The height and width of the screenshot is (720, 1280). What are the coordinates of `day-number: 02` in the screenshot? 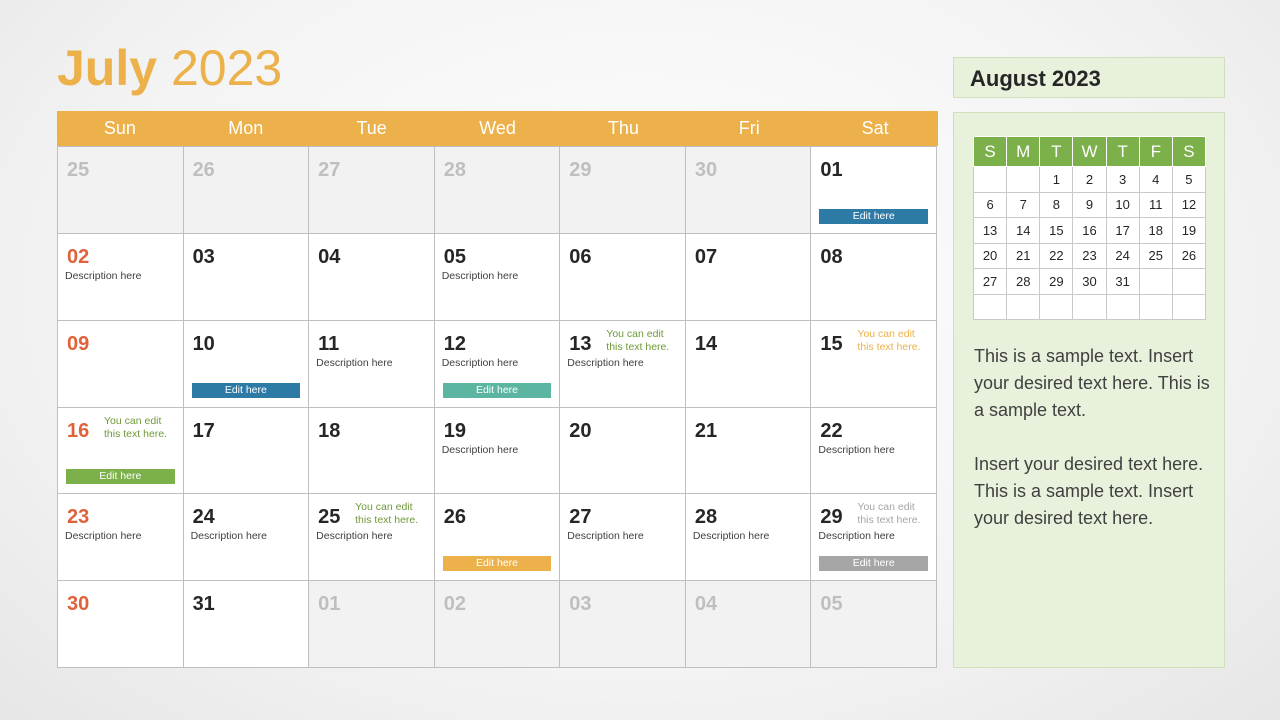 It's located at (78, 256).